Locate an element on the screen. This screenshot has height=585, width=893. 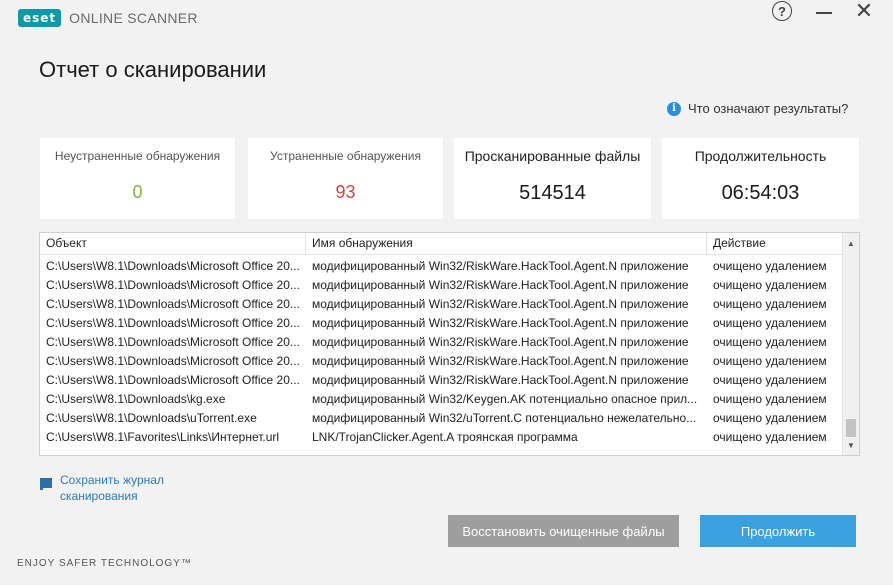
restore-cleaned-files-button: Восстановить очищенные файлы is located at coordinates (563, 531).